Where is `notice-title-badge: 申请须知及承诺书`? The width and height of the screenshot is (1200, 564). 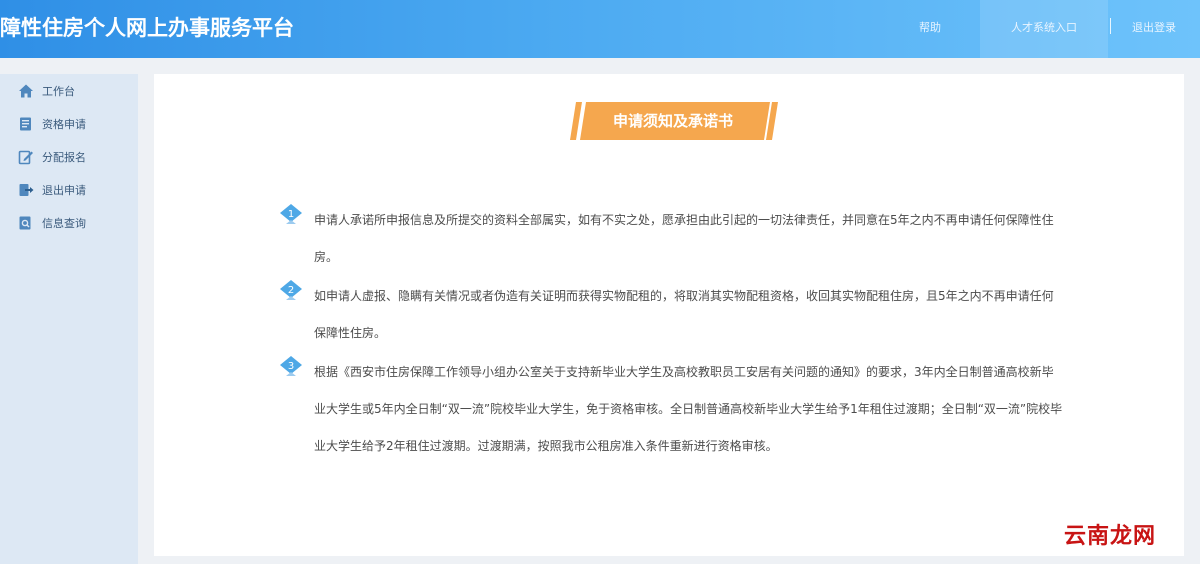
notice-title-badge: 申请须知及承诺书 is located at coordinates (673, 121).